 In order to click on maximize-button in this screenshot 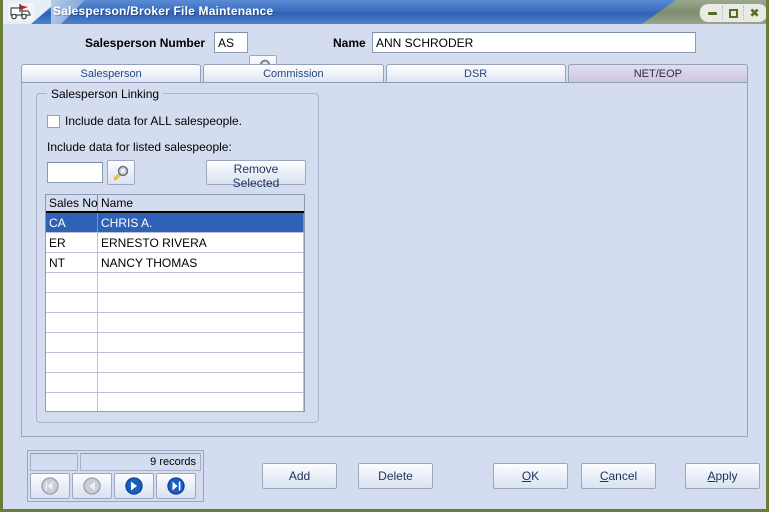, I will do `click(734, 13)`.